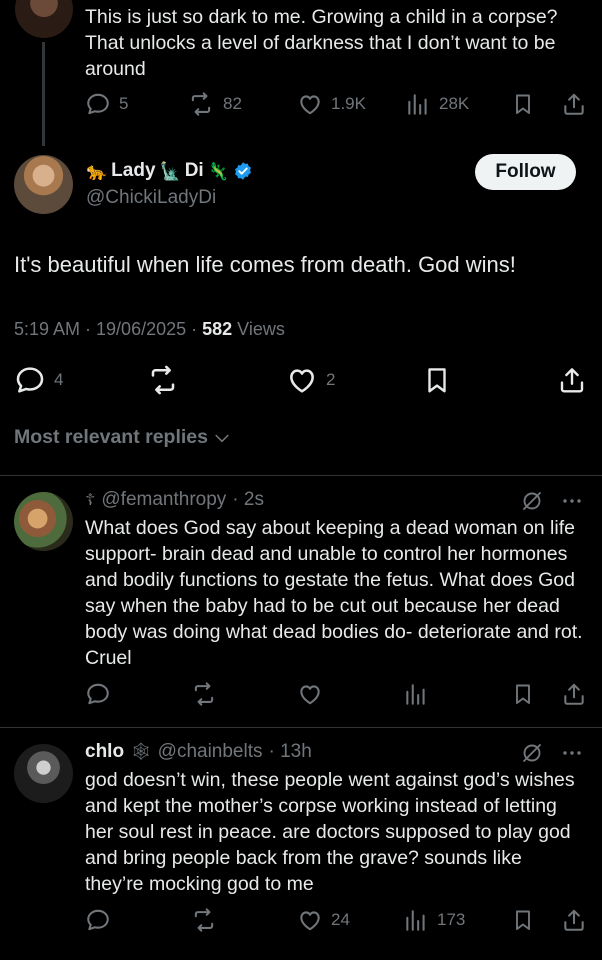 This screenshot has width=602, height=960. Describe the element at coordinates (222, 438) in the screenshot. I see `chevron-down-icon` at that location.